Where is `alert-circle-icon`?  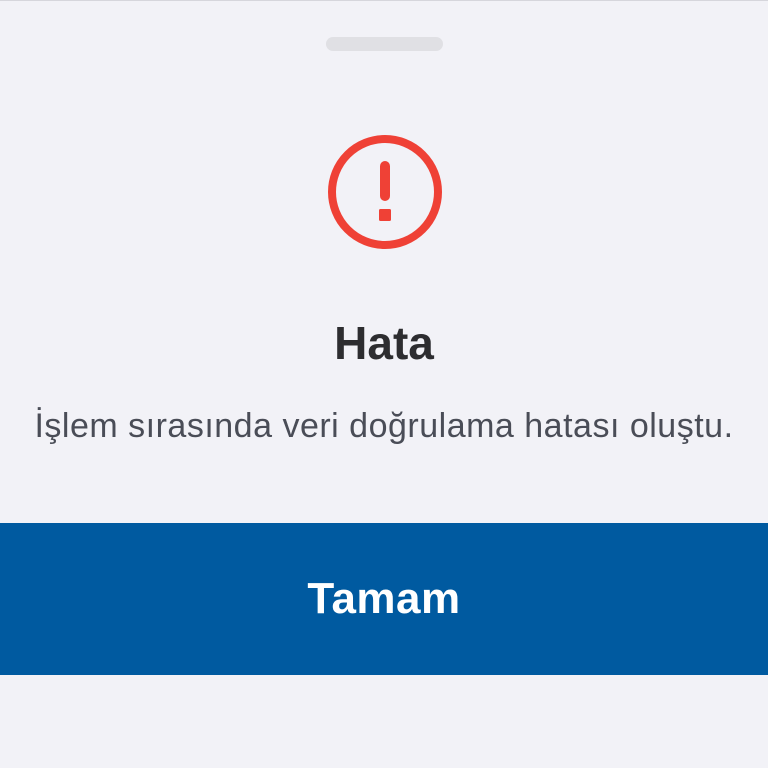 alert-circle-icon is located at coordinates (385, 192).